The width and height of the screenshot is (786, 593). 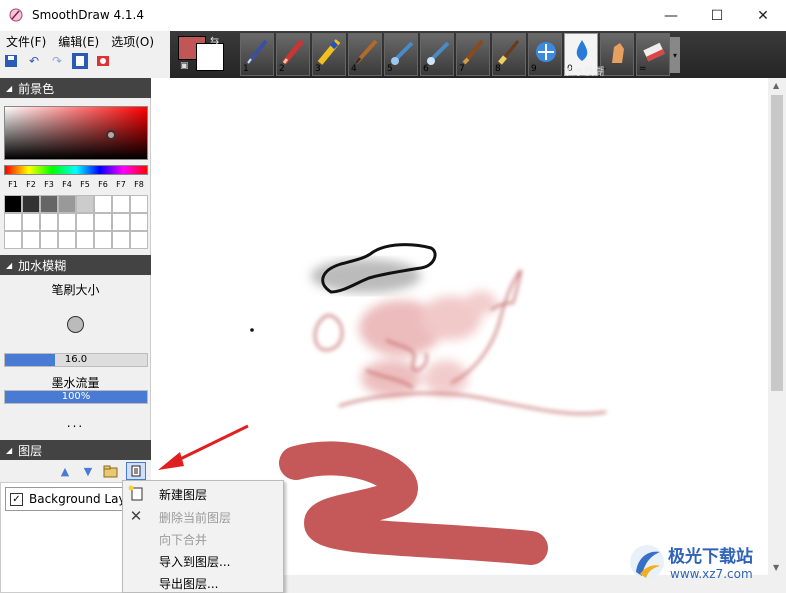 I want to click on scroll-thumb, so click(x=777, y=243).